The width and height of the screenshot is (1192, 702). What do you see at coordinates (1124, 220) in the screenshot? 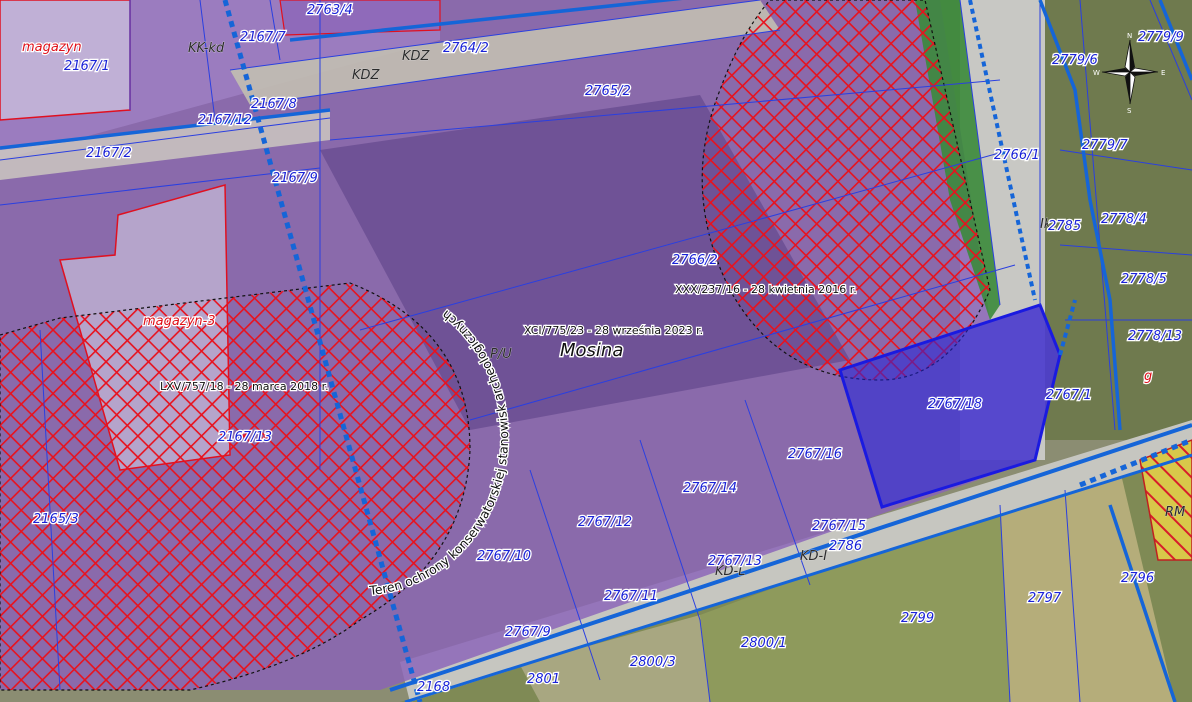
I see `parcel-label-2778-4: 2778/4` at bounding box center [1124, 220].